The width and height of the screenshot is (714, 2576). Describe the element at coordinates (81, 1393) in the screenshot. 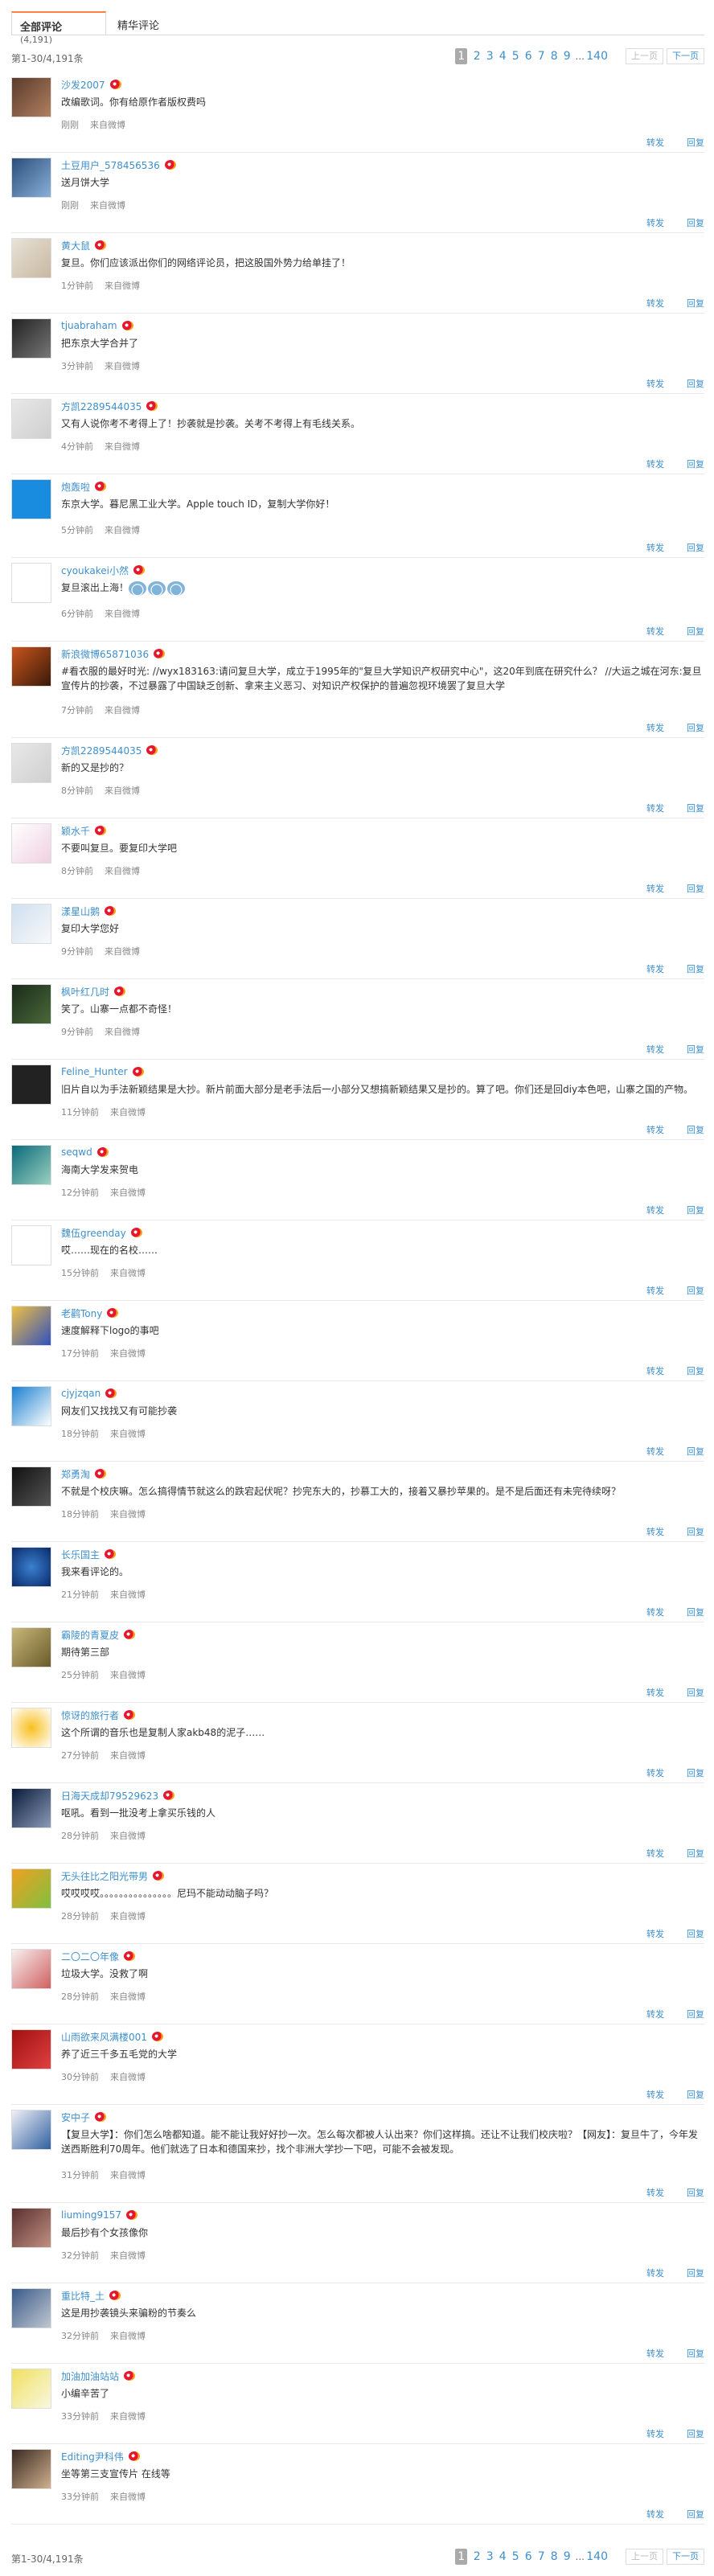

I see `username-link: cjyjzqan` at that location.